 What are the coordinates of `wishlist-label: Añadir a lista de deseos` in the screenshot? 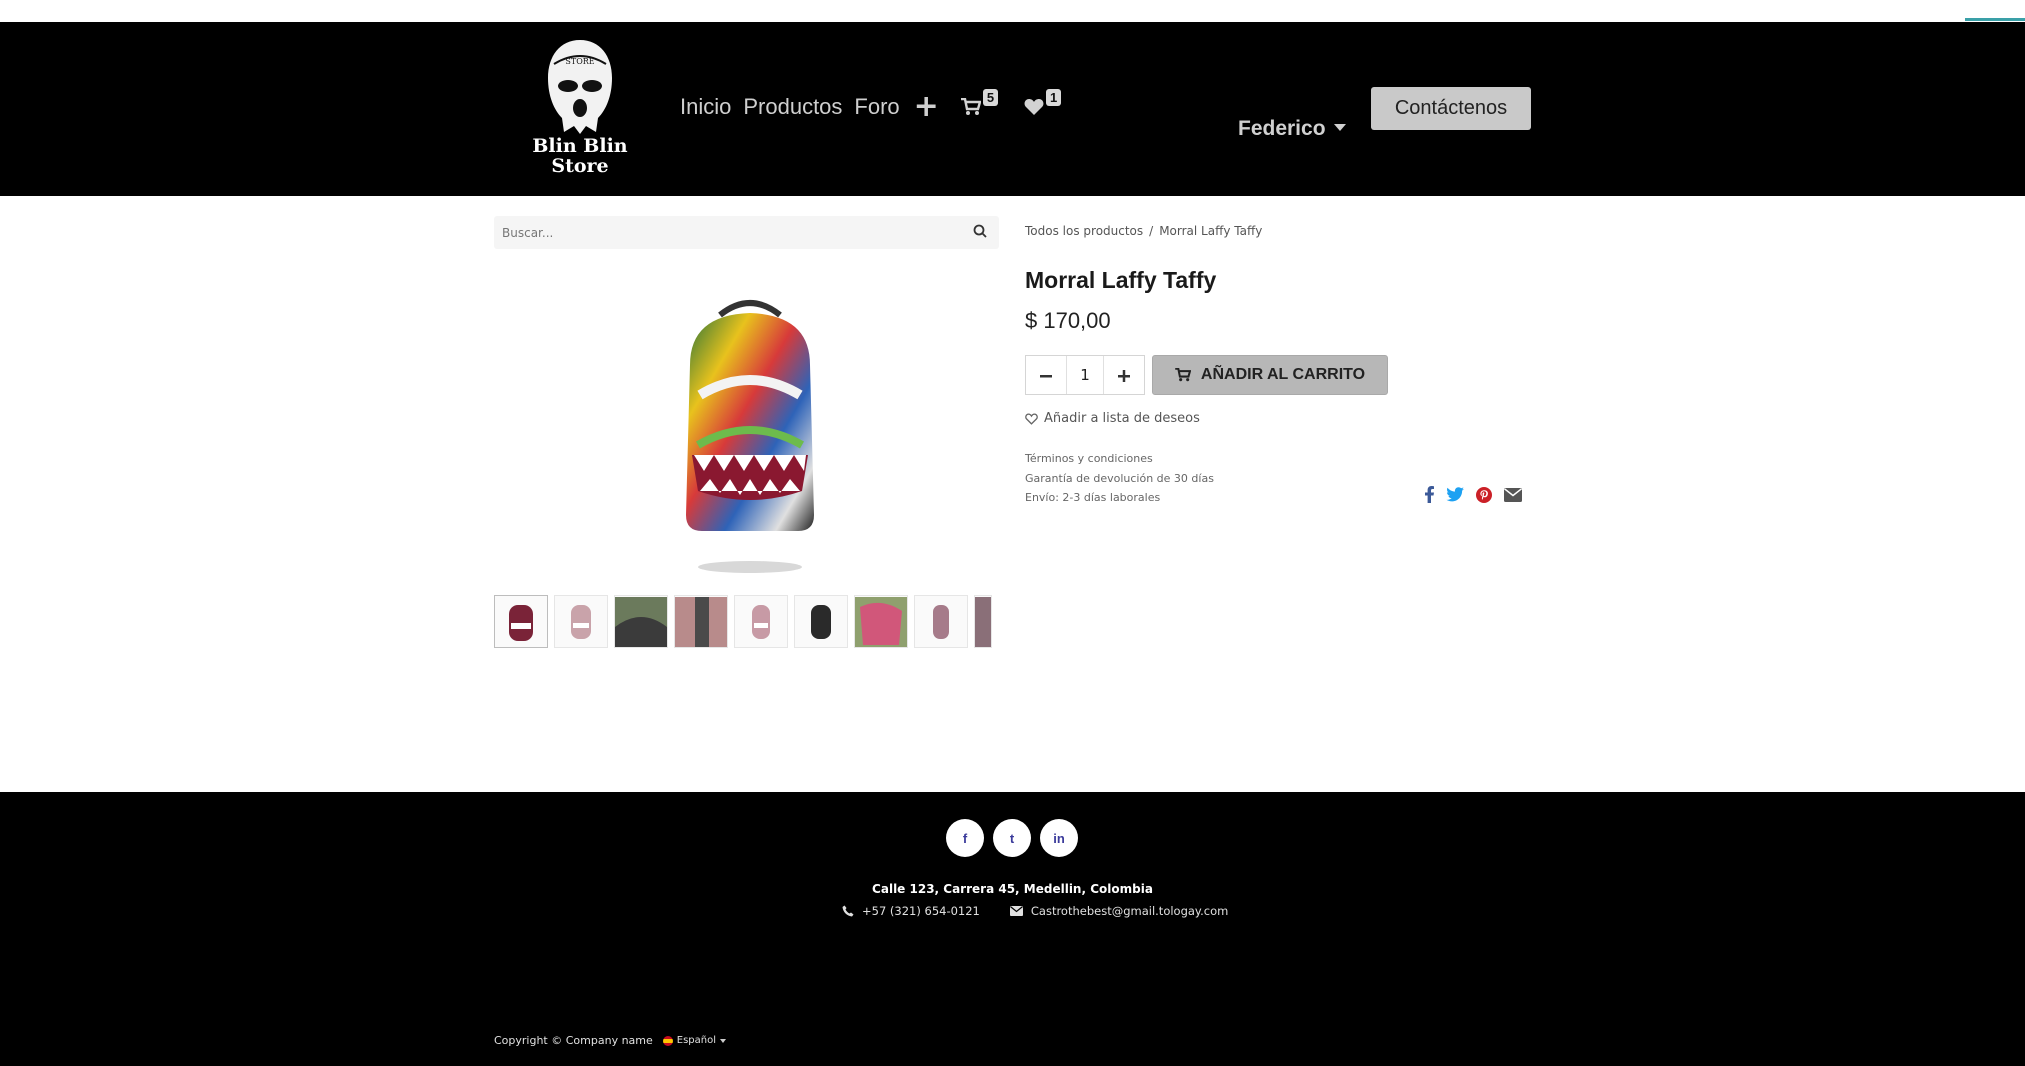 It's located at (1122, 418).